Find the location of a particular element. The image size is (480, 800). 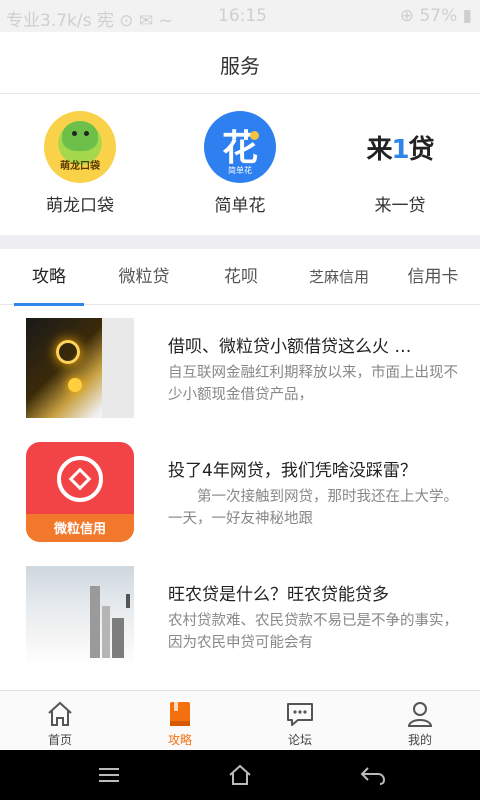

chat-icon is located at coordinates (300, 714).